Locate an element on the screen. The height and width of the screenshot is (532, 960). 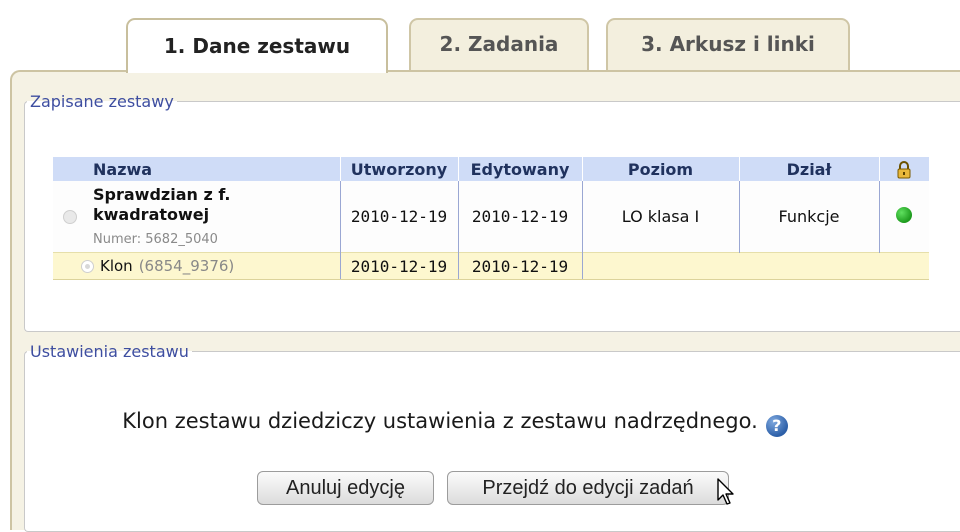
column-header-lock is located at coordinates (904, 169).